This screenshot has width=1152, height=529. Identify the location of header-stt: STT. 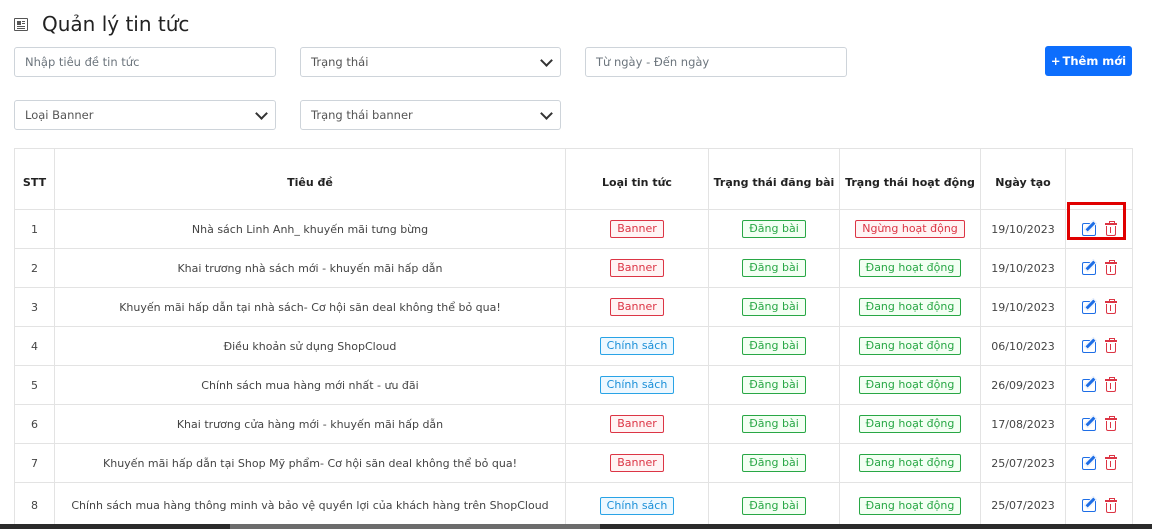
(34, 179).